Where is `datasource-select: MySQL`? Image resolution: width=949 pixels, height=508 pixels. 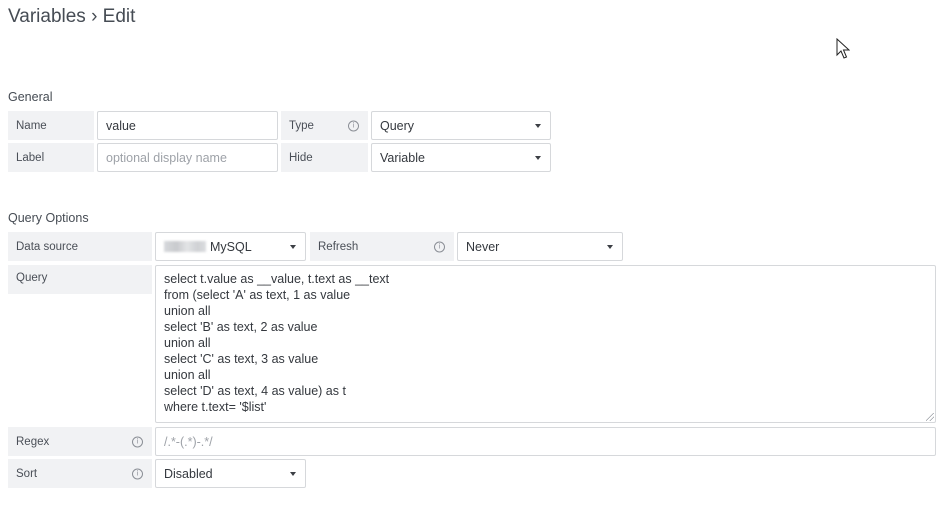 datasource-select: MySQL is located at coordinates (230, 246).